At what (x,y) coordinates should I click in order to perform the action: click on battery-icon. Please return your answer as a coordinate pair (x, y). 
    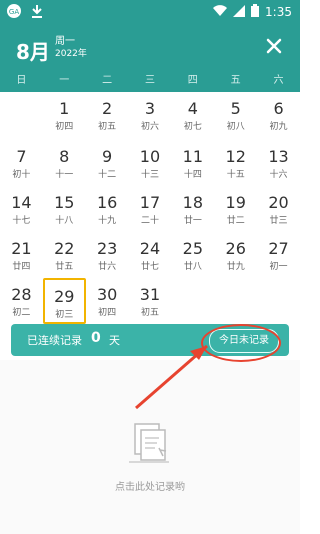
    Looking at the image, I should click on (255, 12).